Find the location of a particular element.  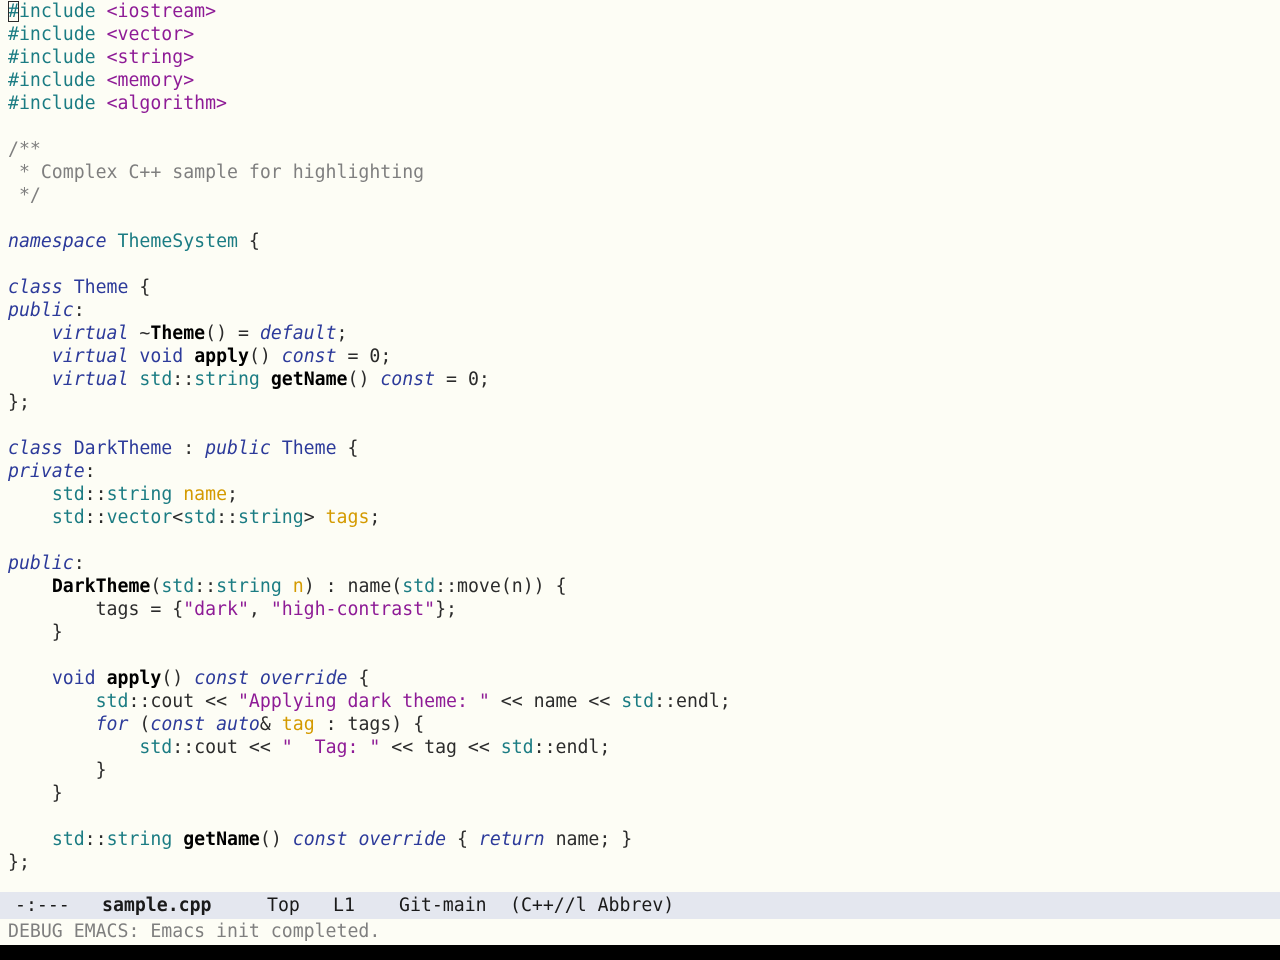

code-token: tags is located at coordinates (347, 517).